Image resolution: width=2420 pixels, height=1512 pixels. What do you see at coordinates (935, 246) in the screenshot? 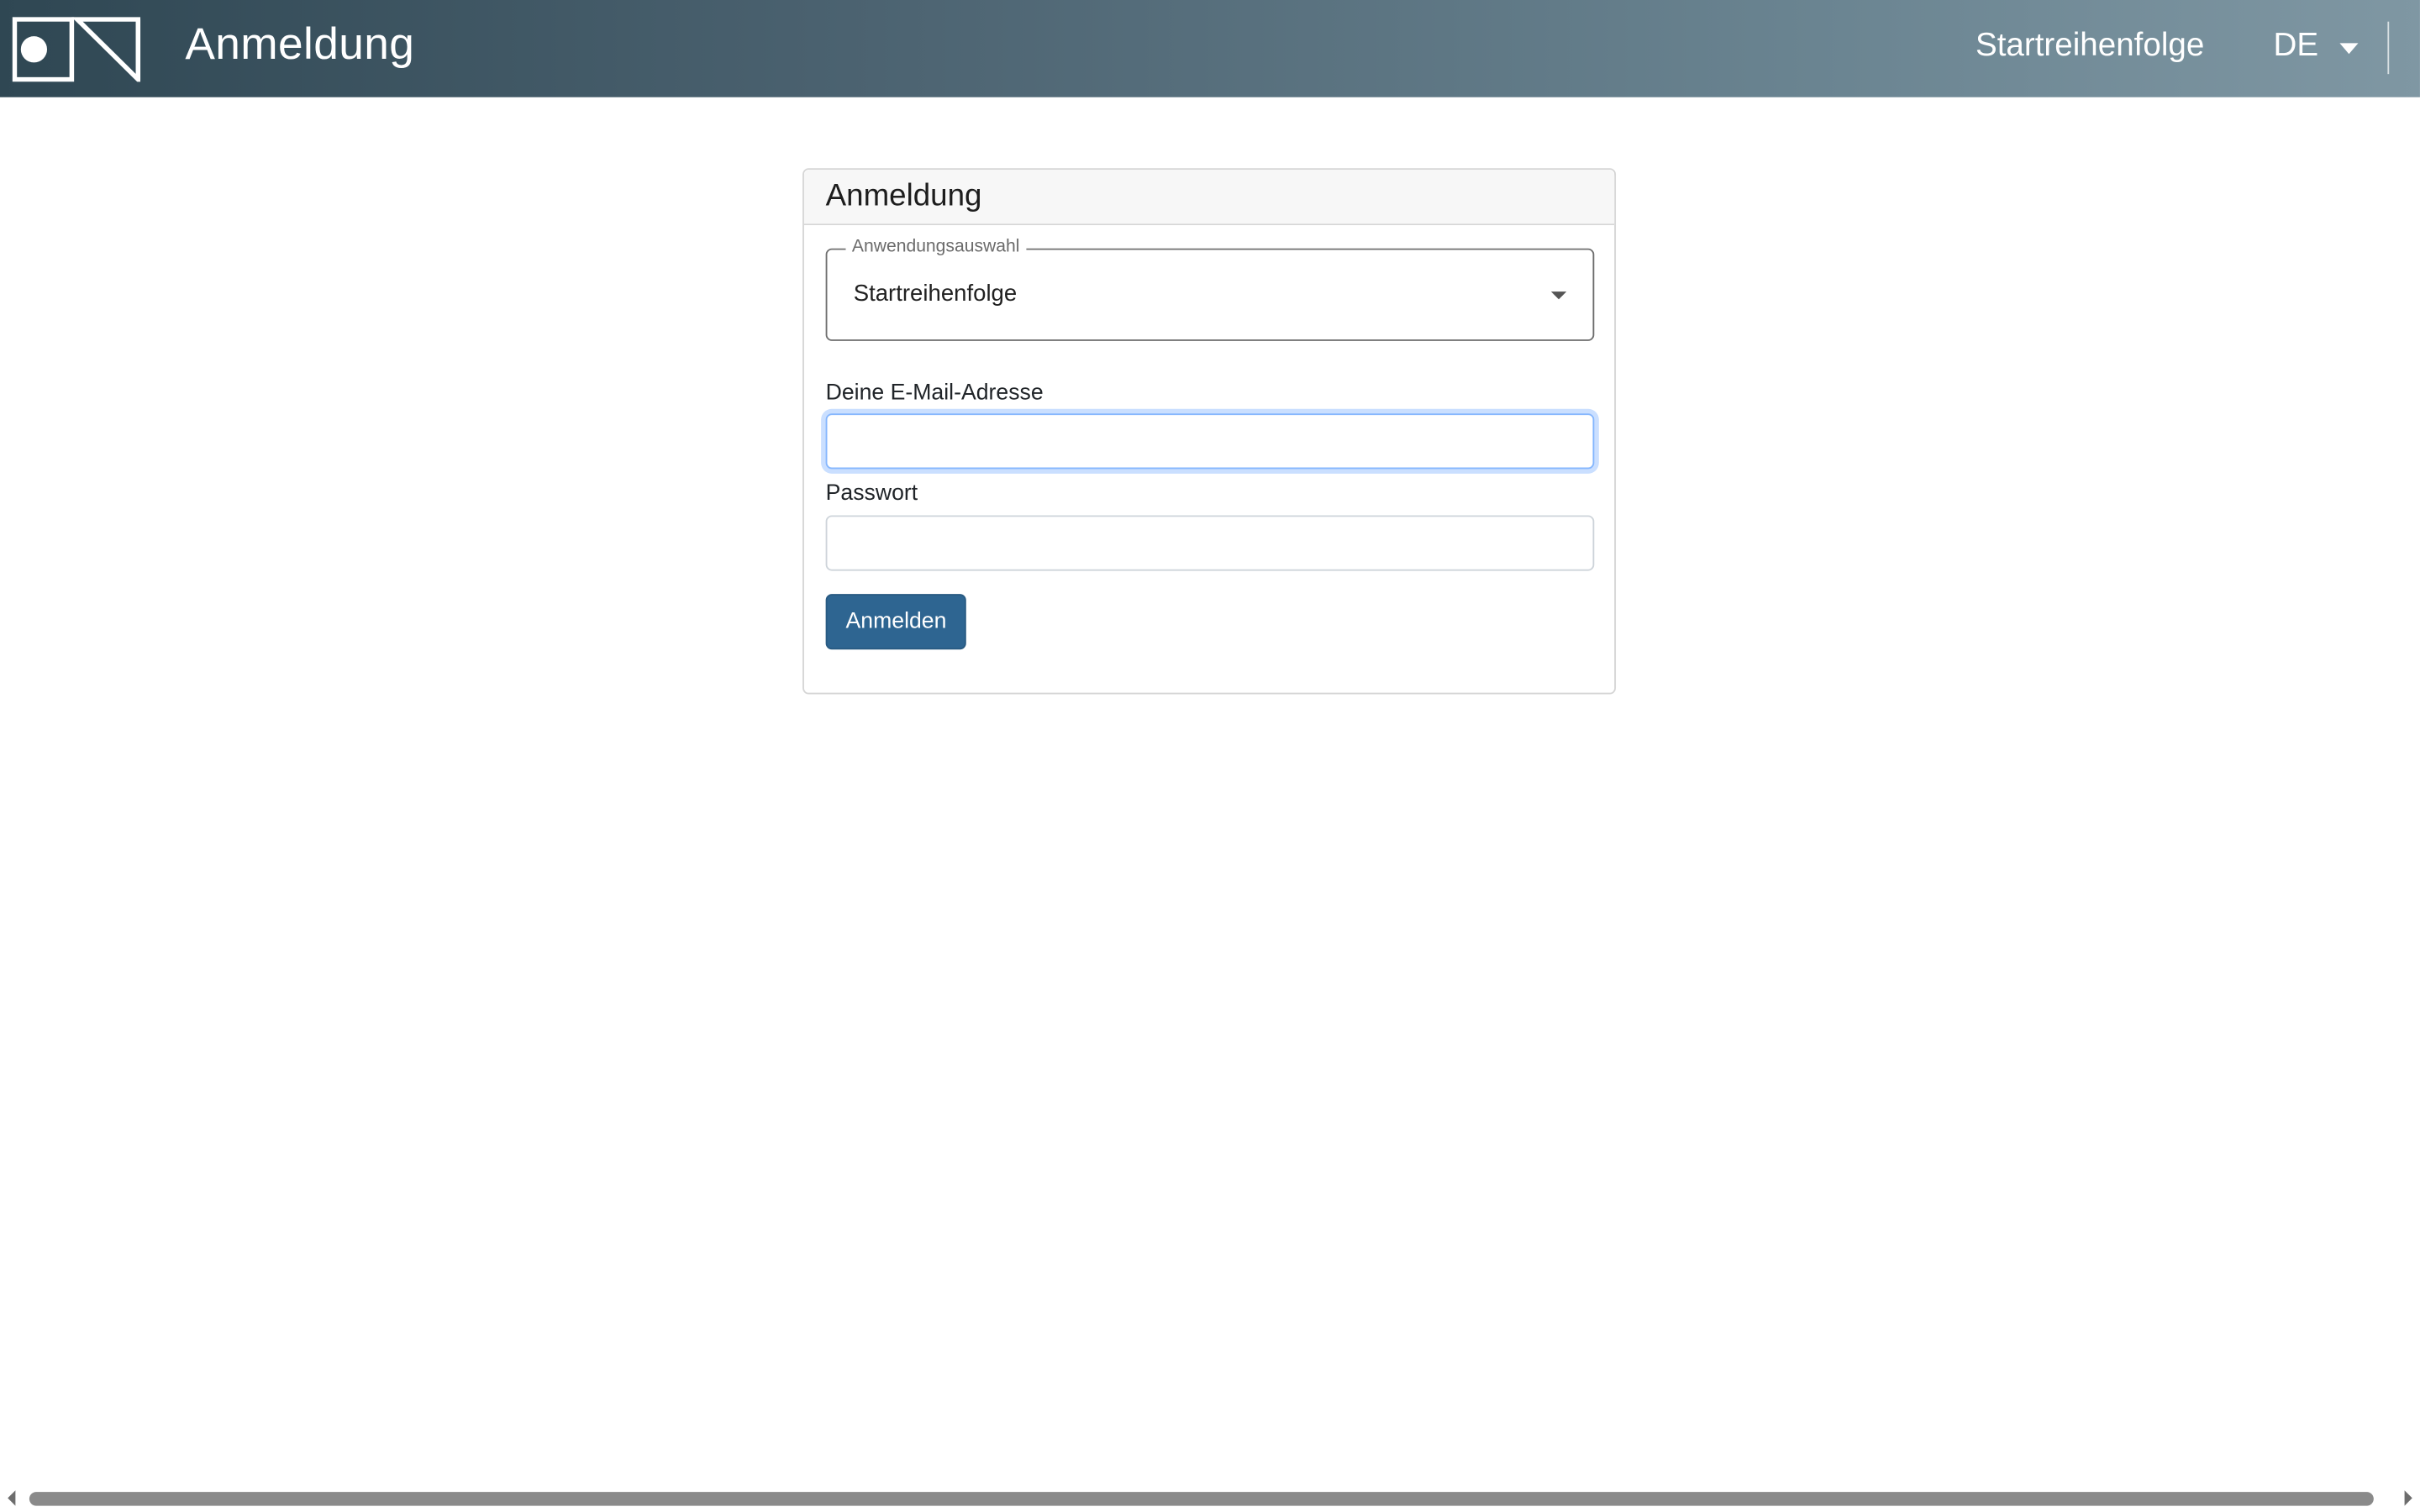
I see `application-select-legend: Anwendungsauswahl` at bounding box center [935, 246].